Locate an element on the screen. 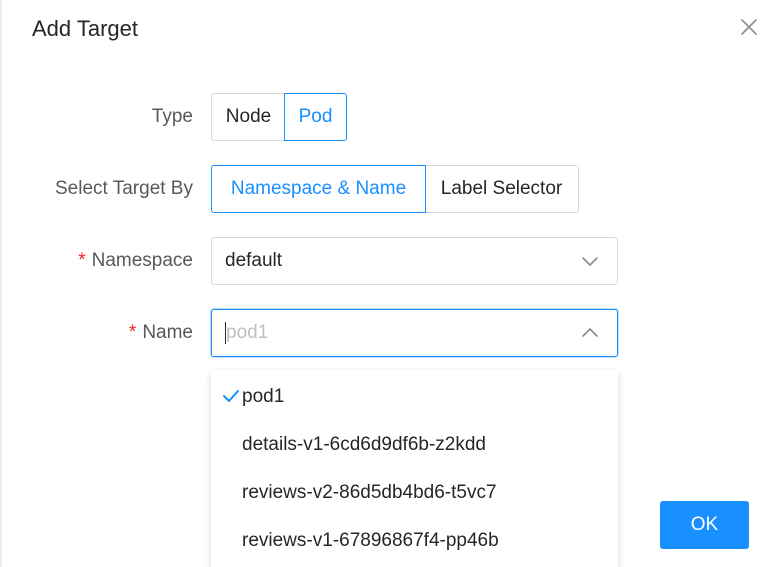 The width and height of the screenshot is (778, 567). namespace-label-text: Namespace is located at coordinates (142, 260).